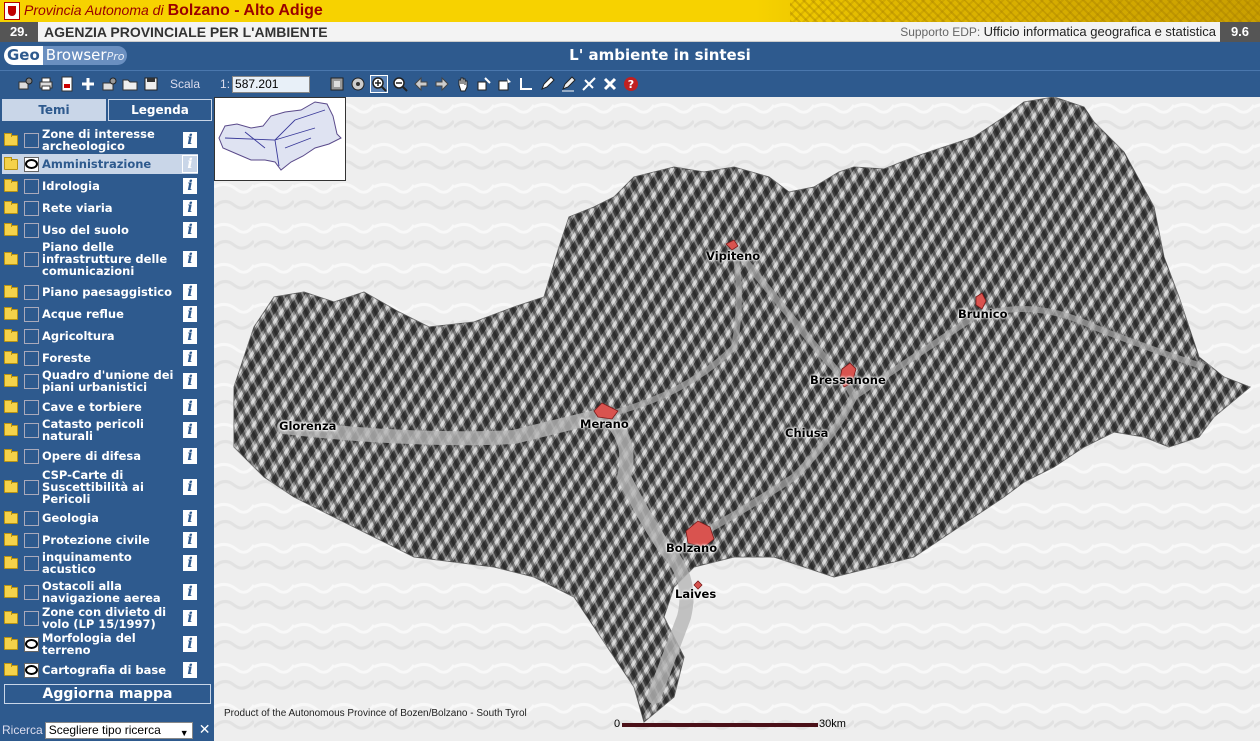  I want to click on layer-row: Protezione civile i, so click(100, 540).